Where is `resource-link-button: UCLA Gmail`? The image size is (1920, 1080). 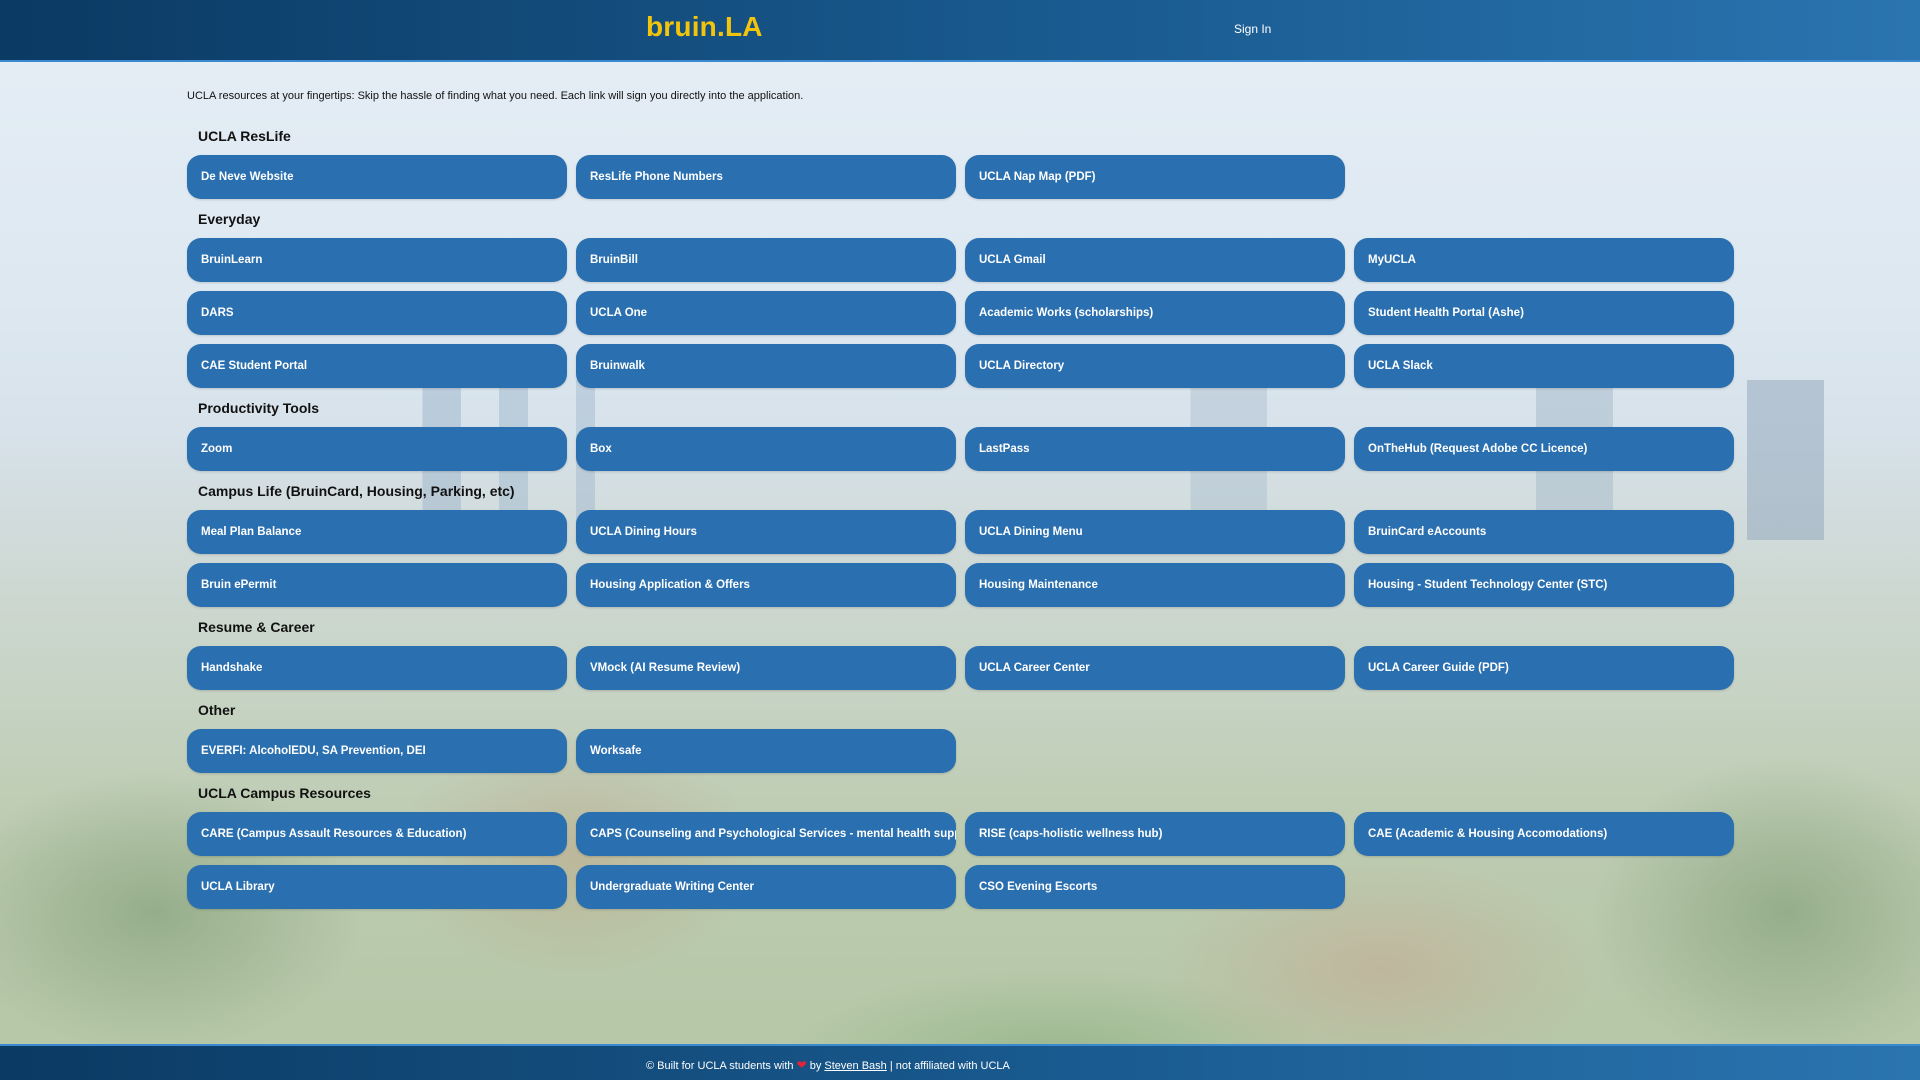
resource-link-button: UCLA Gmail is located at coordinates (1155, 260).